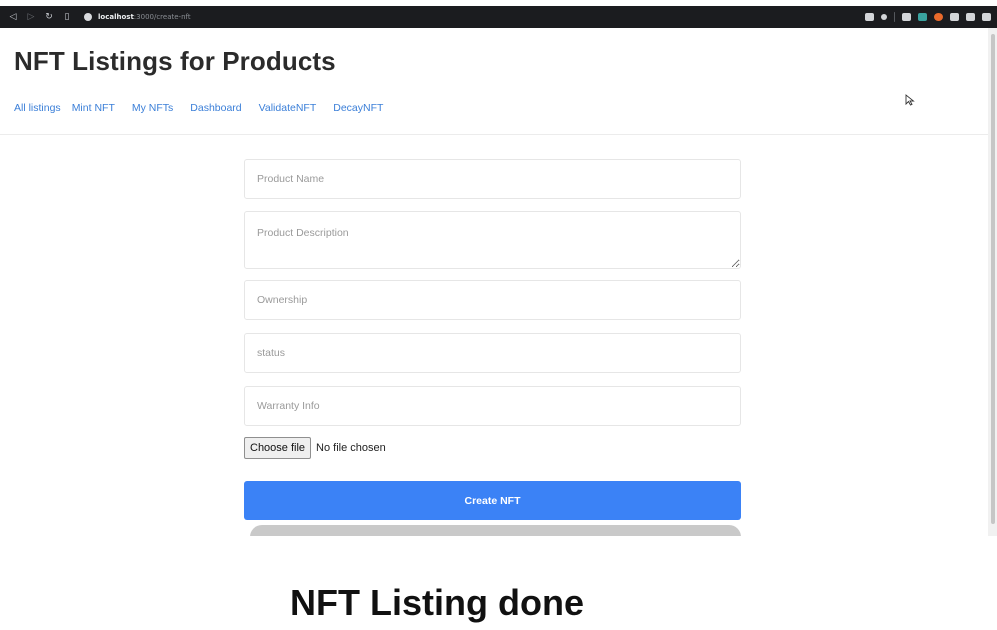  I want to click on choose-file-button: Choose file, so click(278, 448).